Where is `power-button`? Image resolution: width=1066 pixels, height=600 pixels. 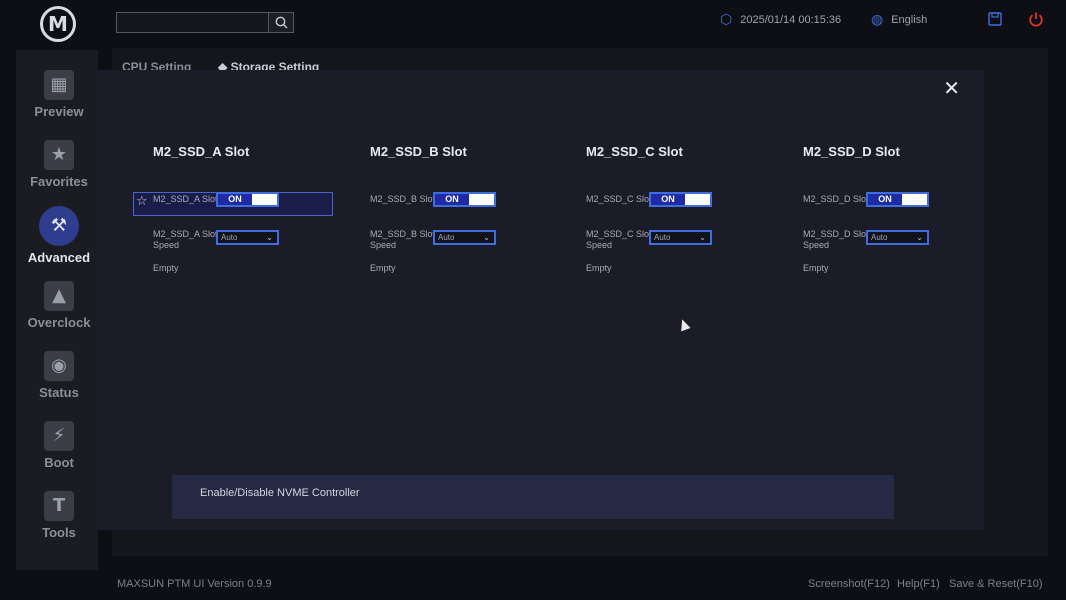 power-button is located at coordinates (1036, 21).